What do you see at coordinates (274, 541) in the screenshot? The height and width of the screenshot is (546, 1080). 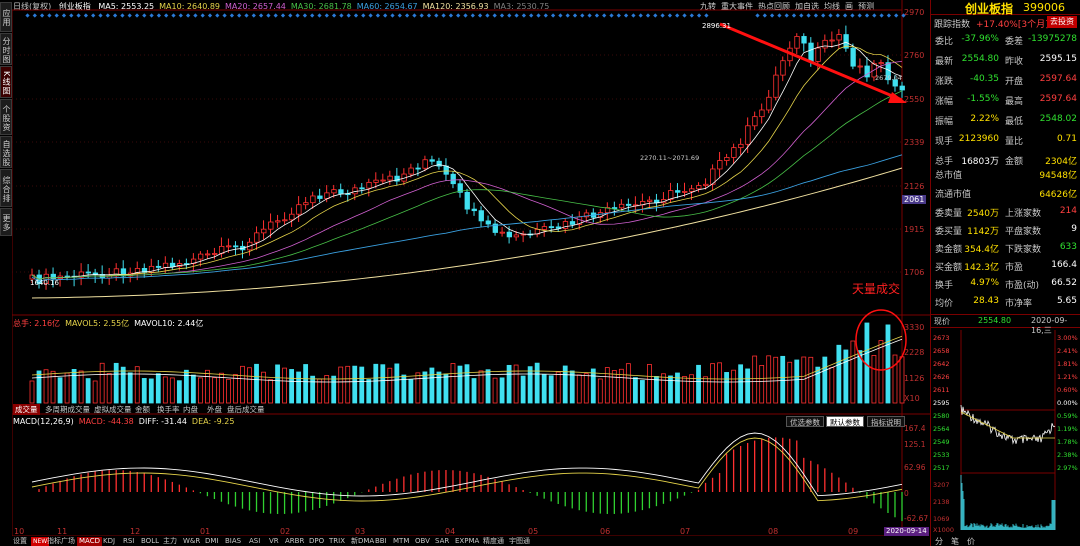 I see `indicator-tab-12: VR` at bounding box center [274, 541].